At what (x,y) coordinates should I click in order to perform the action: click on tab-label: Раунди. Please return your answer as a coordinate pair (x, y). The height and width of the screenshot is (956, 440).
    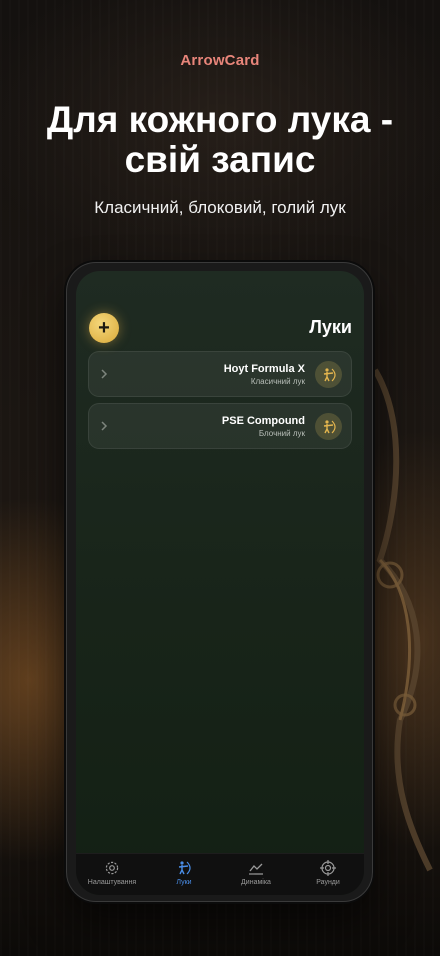
    Looking at the image, I should click on (328, 882).